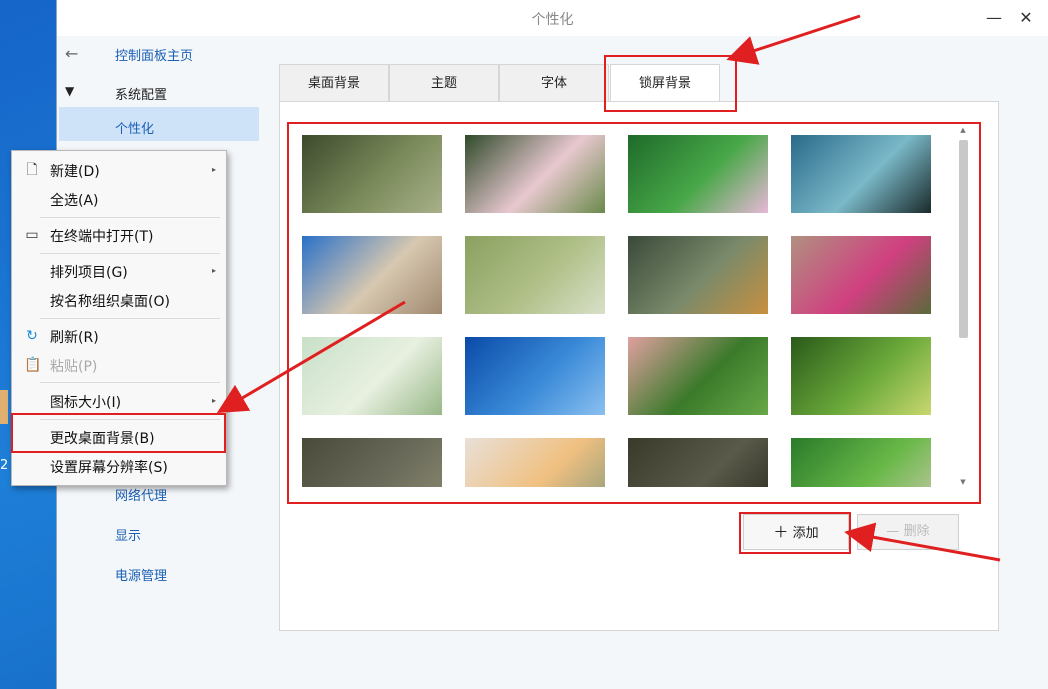  What do you see at coordinates (141, 494) in the screenshot?
I see `sidebar-item-network-proxy: 网络代理` at bounding box center [141, 494].